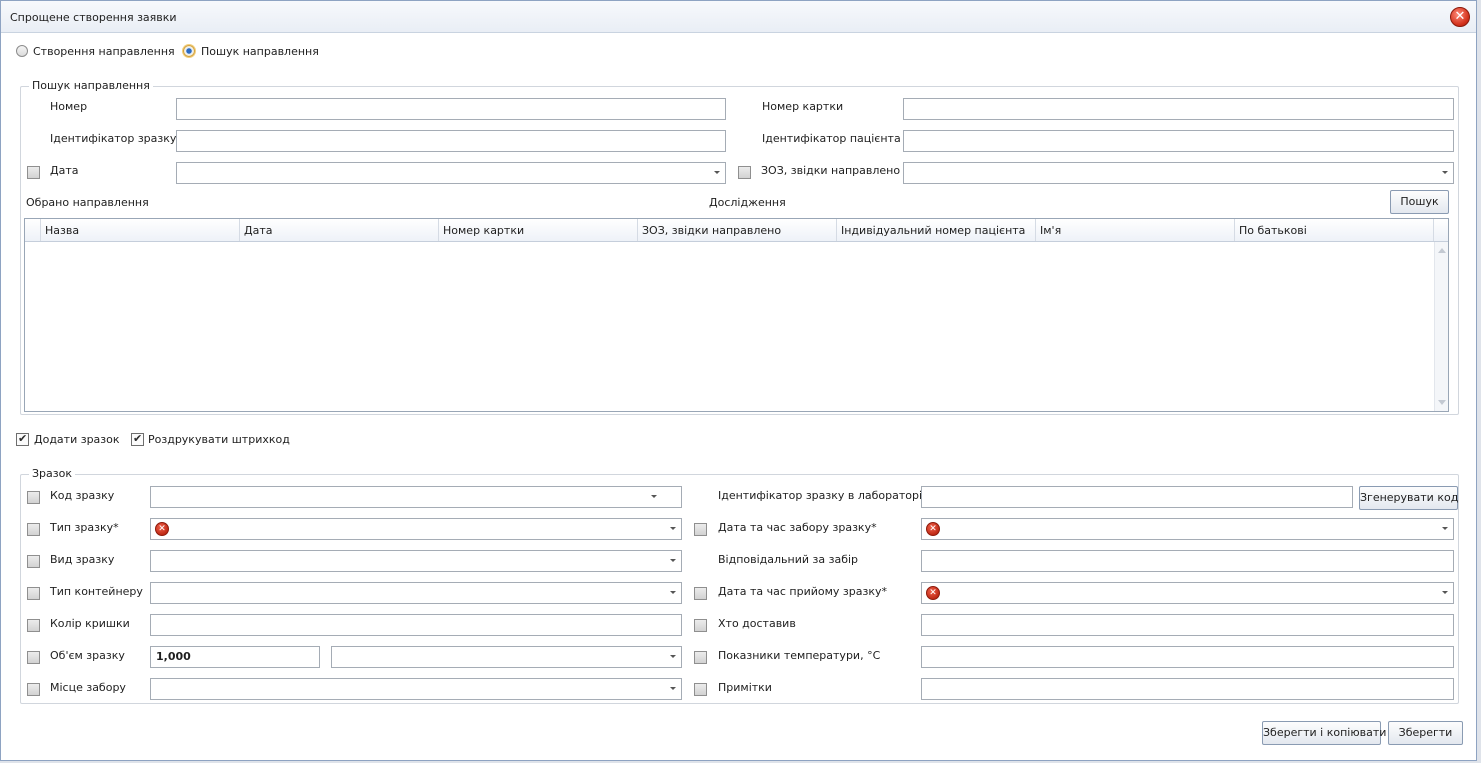  I want to click on scroll-up-icon, so click(1442, 250).